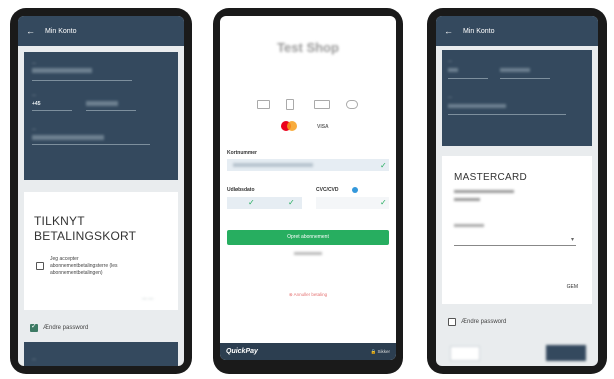 This screenshot has width=614, height=379. What do you see at coordinates (327, 190) in the screenshot?
I see `cvc-label: CVC/CVD` at bounding box center [327, 190].